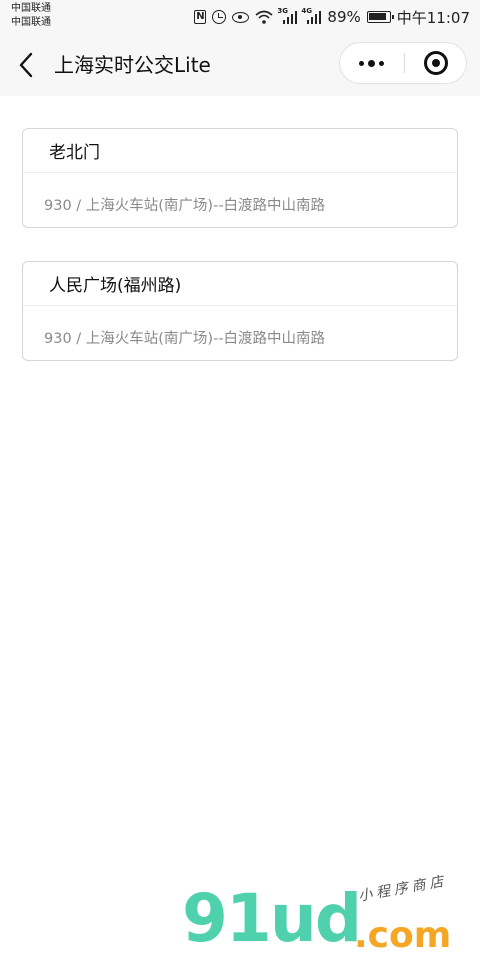  I want to click on stop-name: 人民广场(福州路), so click(115, 286).